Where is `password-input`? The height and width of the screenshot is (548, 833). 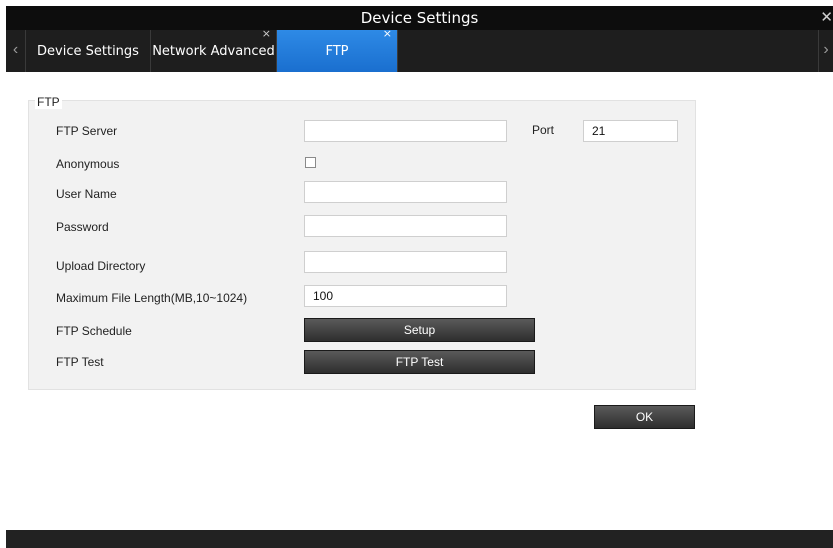
password-input is located at coordinates (405, 226).